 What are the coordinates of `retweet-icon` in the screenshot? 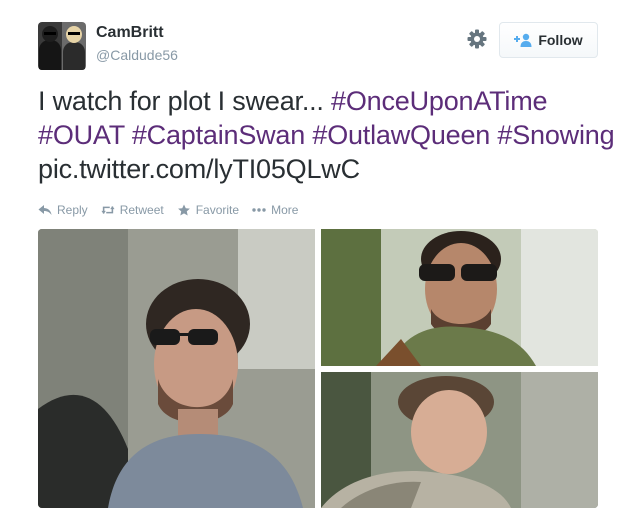 It's located at (108, 210).